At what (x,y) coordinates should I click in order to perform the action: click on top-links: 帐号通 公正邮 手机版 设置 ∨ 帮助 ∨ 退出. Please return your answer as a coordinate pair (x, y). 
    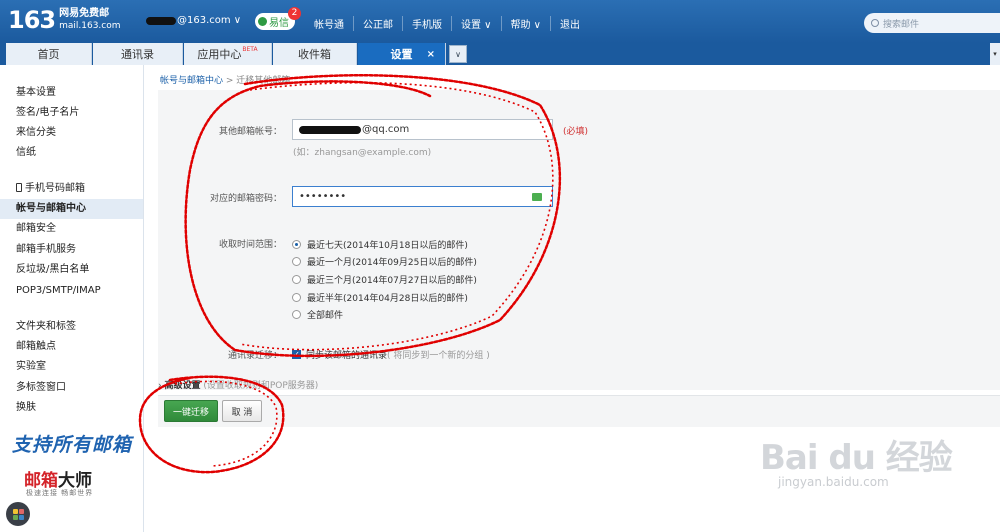
    Looking at the image, I should click on (447, 23).